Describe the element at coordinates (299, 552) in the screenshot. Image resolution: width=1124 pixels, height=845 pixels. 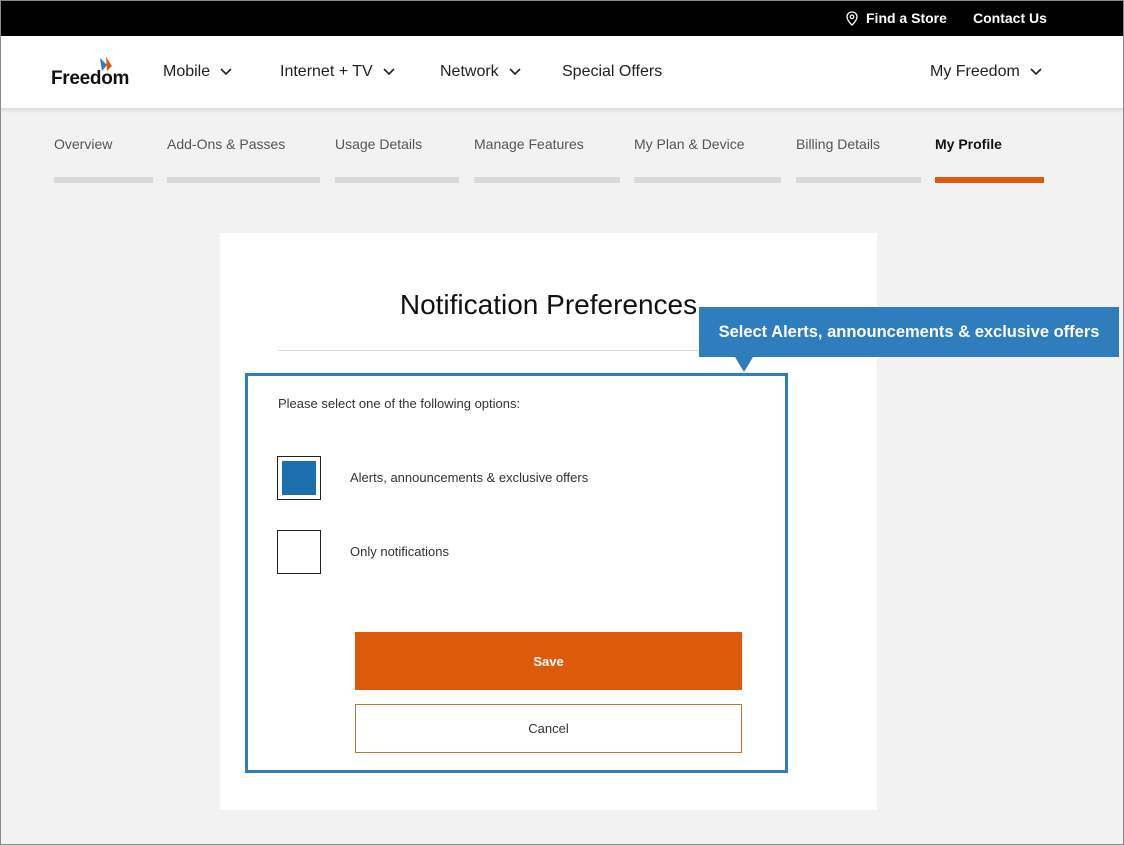
I see `only-notifications-checkbox` at that location.